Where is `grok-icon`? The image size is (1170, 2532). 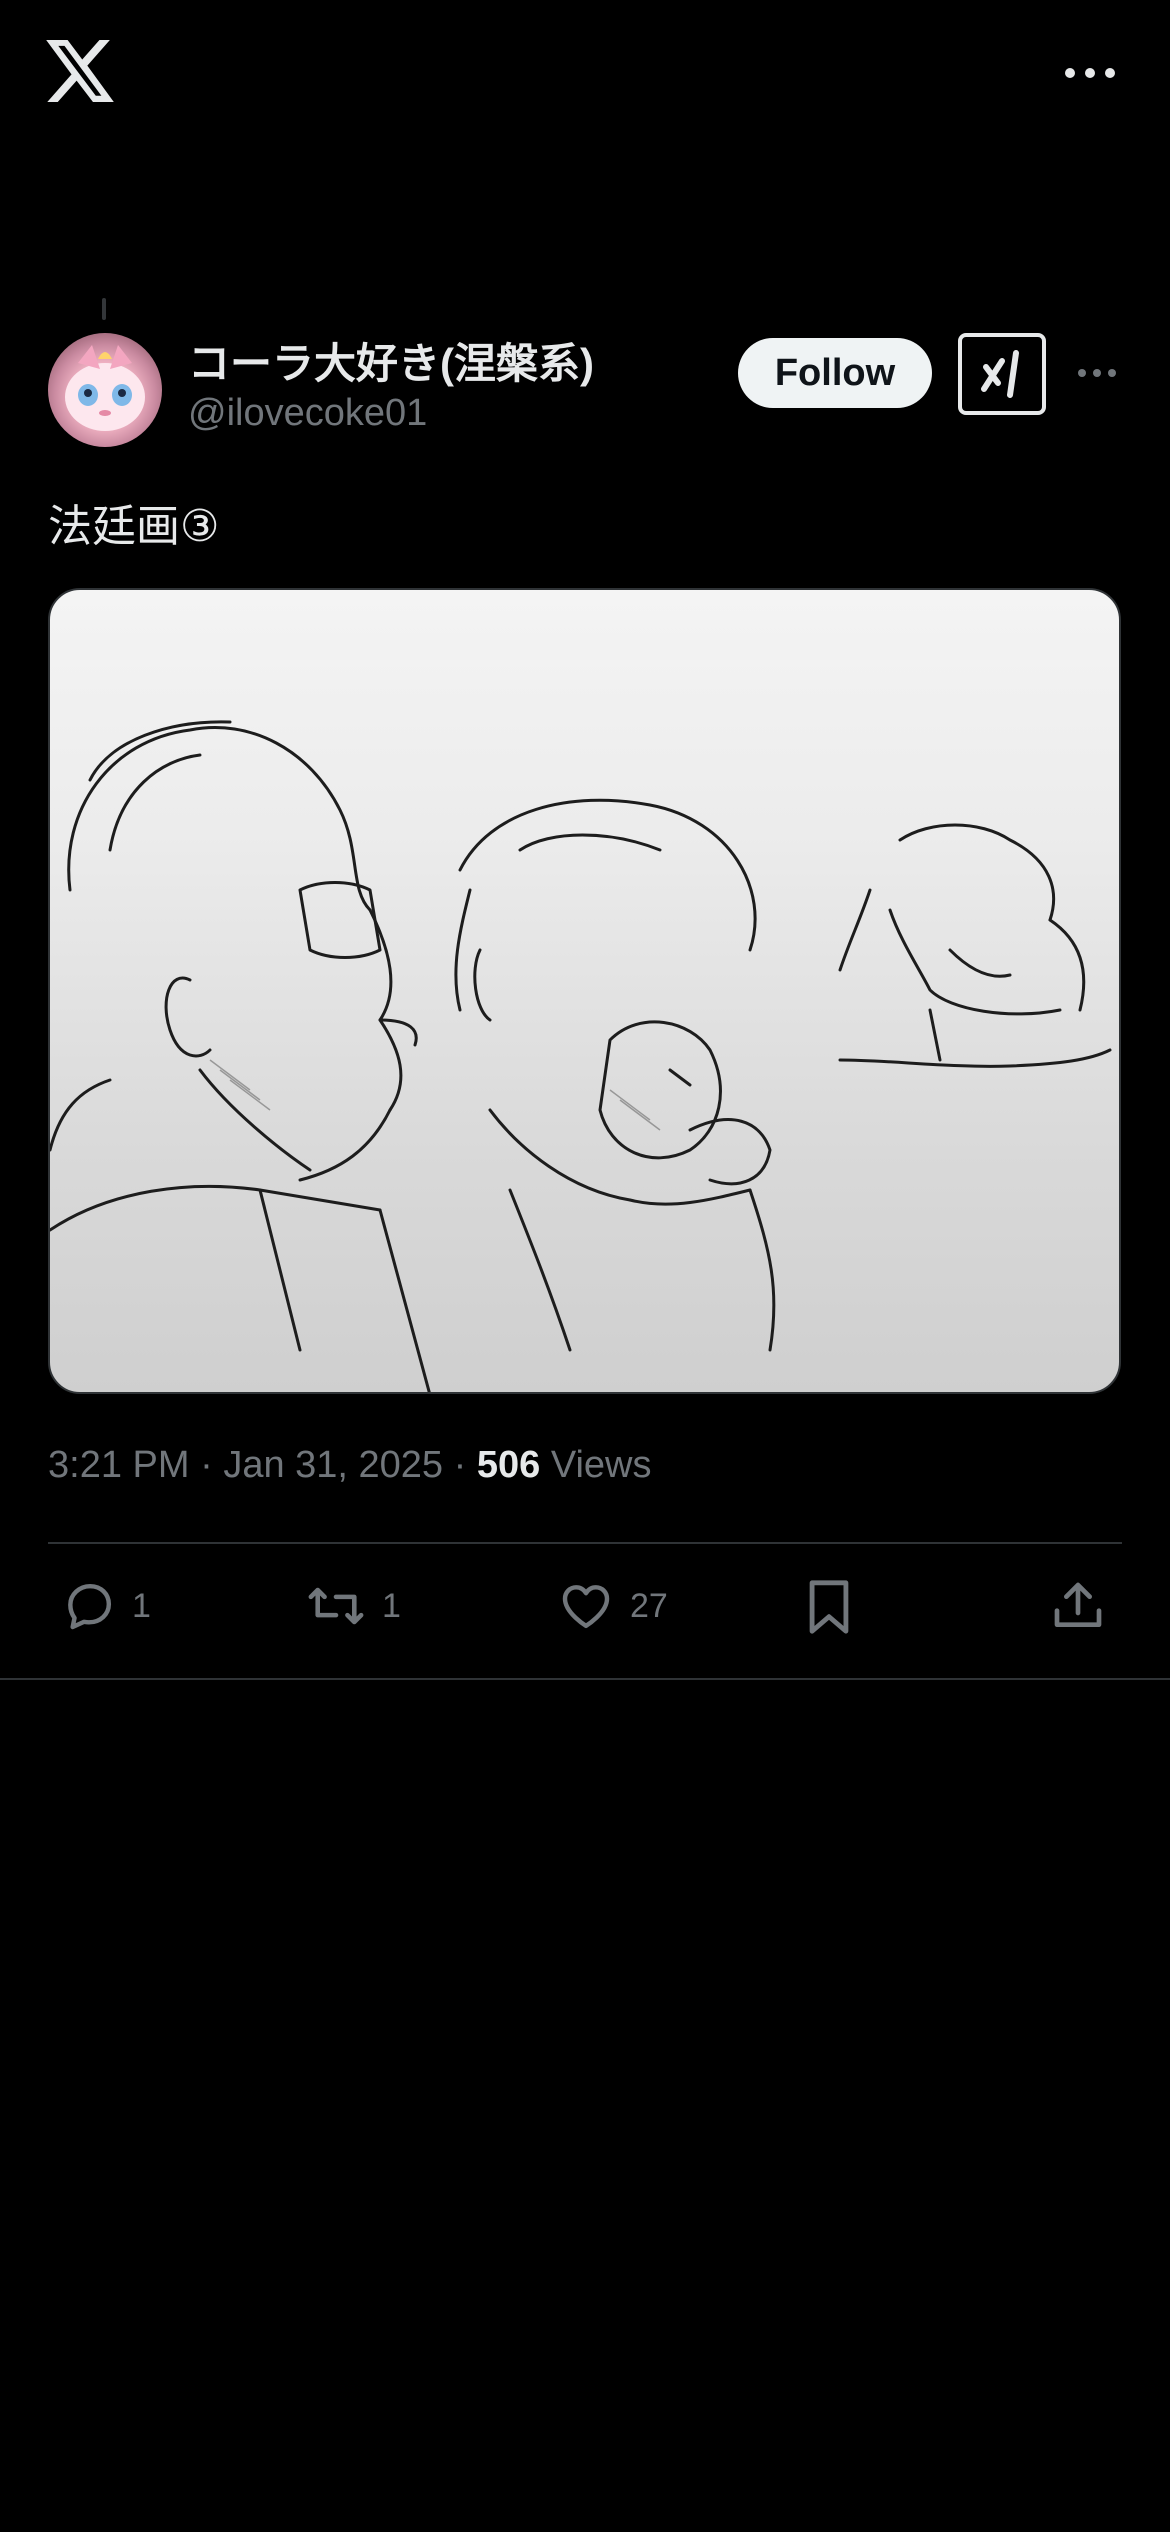 grok-icon is located at coordinates (1000, 374).